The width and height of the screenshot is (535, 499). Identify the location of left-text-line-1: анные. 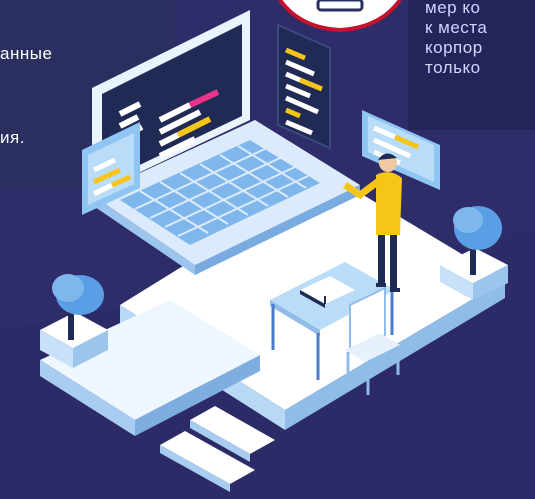
(26, 53).